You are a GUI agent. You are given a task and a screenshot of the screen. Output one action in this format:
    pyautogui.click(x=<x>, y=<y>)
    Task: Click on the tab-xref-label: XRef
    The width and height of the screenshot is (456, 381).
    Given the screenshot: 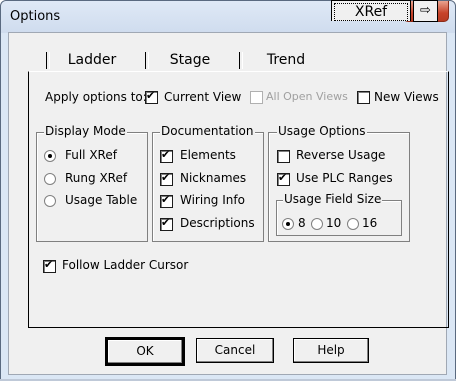 What is the action you would take?
    pyautogui.click(x=371, y=12)
    